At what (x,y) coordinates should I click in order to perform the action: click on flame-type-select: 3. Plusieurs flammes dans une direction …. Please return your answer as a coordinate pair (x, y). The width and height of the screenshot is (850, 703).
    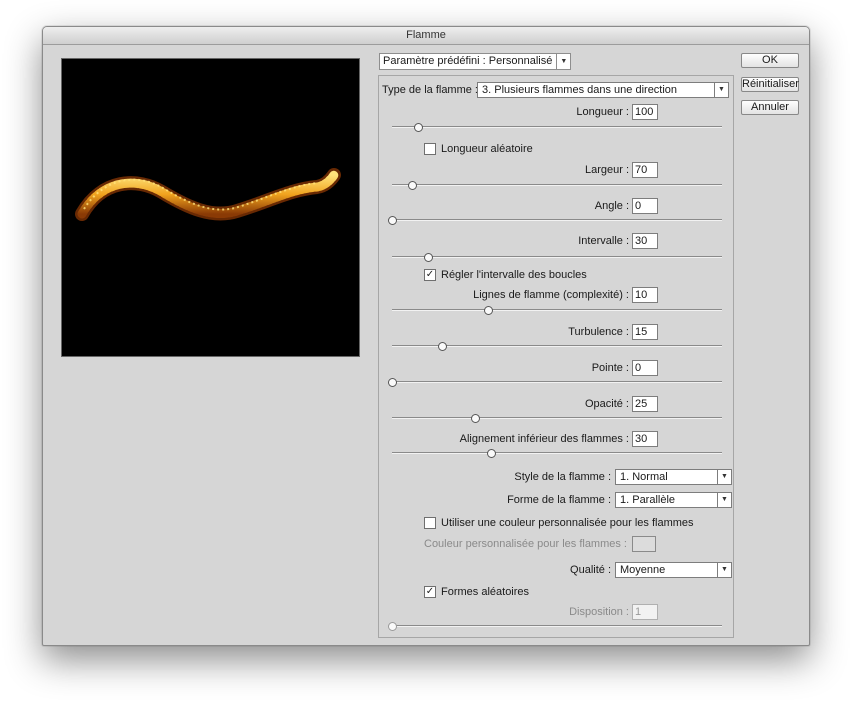
    Looking at the image, I should click on (603, 90).